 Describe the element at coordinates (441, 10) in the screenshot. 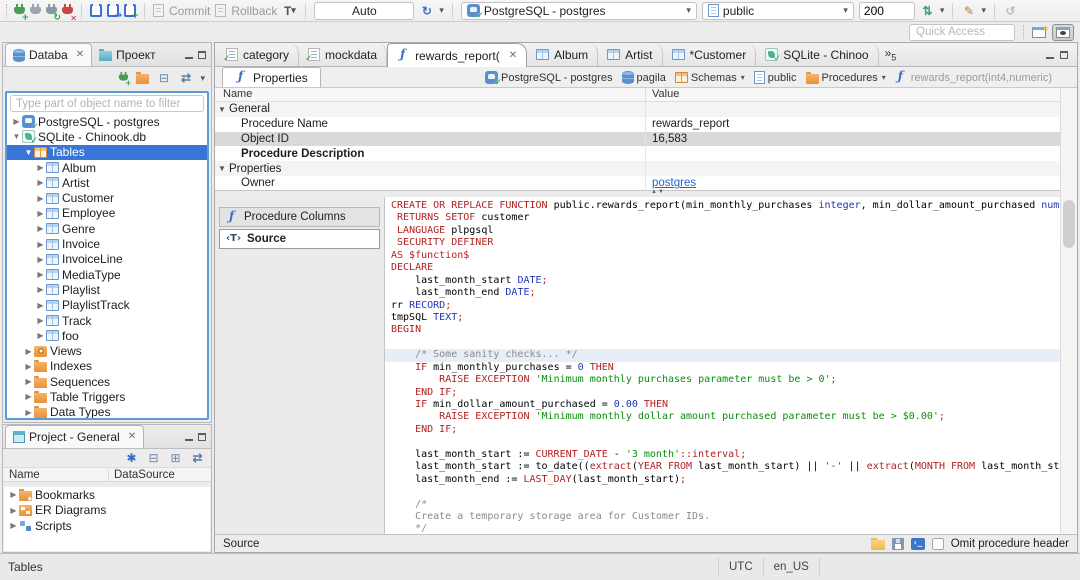

I see `history-dropdown-icon: ▾` at that location.